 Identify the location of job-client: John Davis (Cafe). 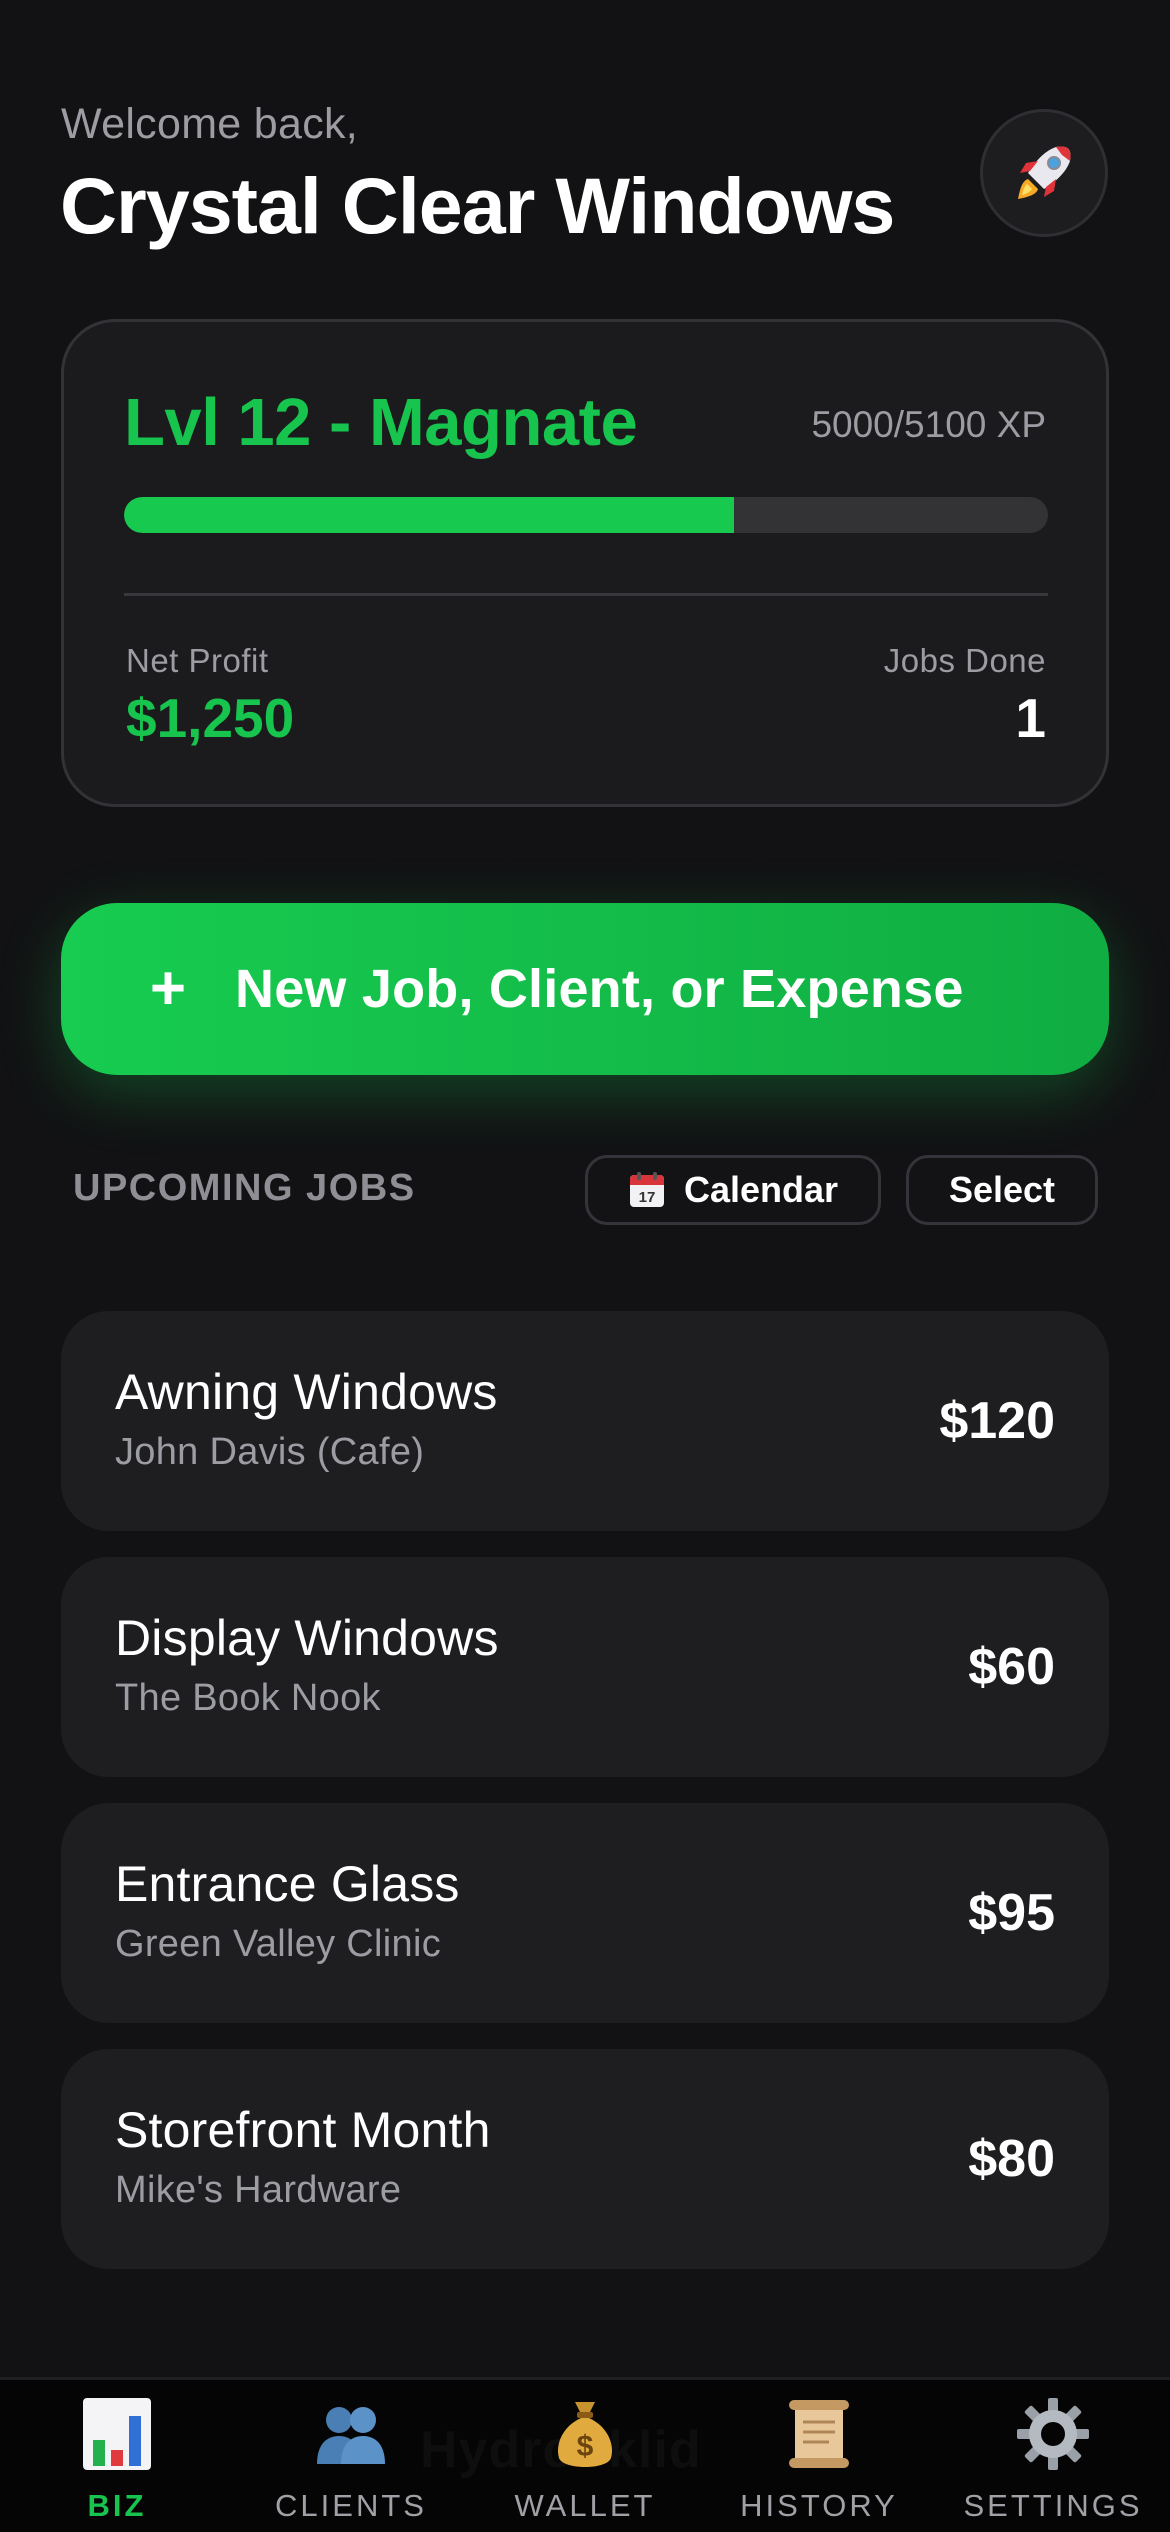
(270, 1452).